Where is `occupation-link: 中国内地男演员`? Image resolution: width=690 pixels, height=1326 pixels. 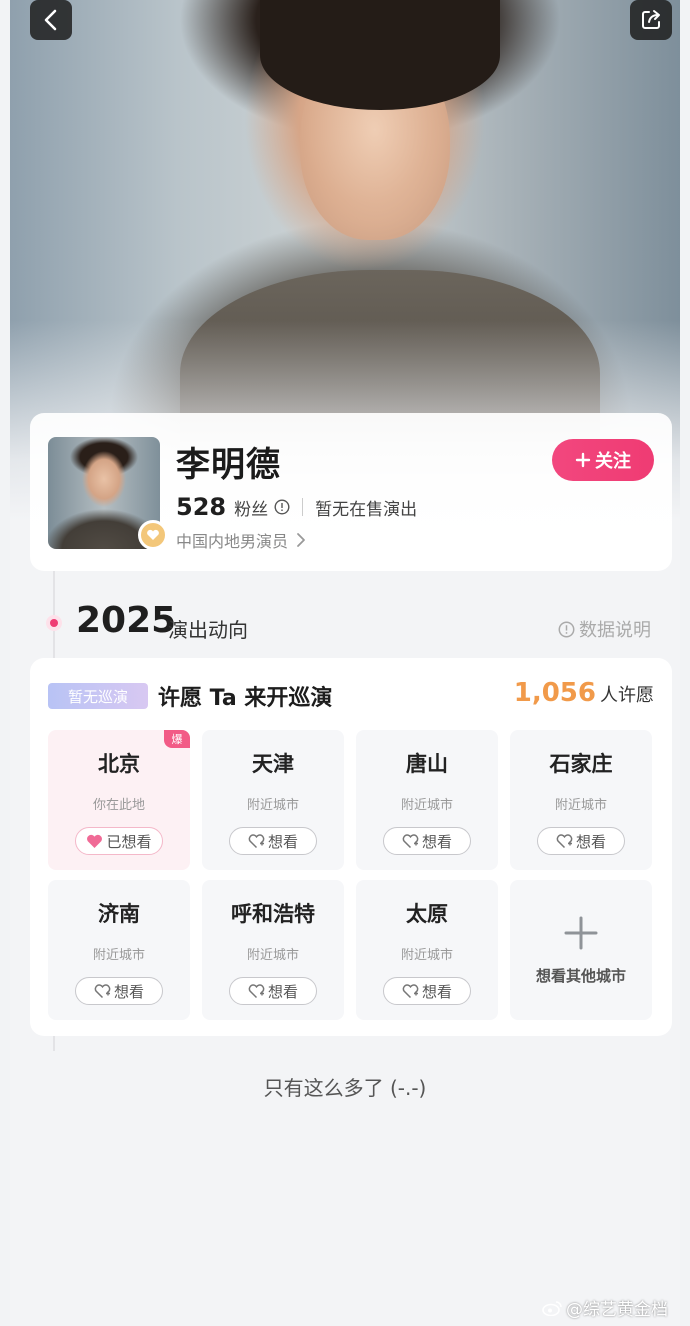 occupation-link: 中国内地男演员 is located at coordinates (242, 540).